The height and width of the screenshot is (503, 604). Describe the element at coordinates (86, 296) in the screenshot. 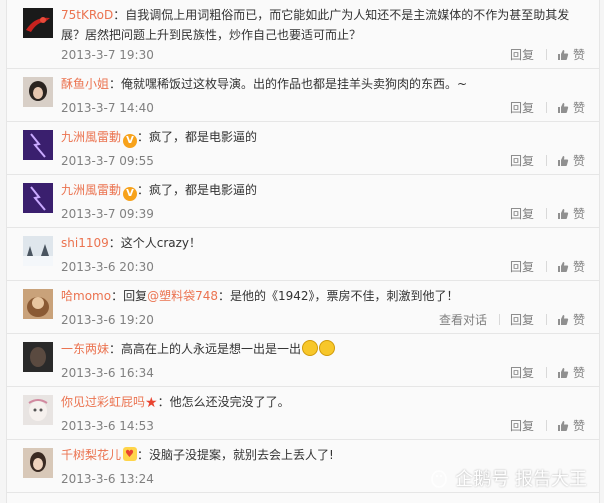

I see `username-link: 哈momo` at that location.